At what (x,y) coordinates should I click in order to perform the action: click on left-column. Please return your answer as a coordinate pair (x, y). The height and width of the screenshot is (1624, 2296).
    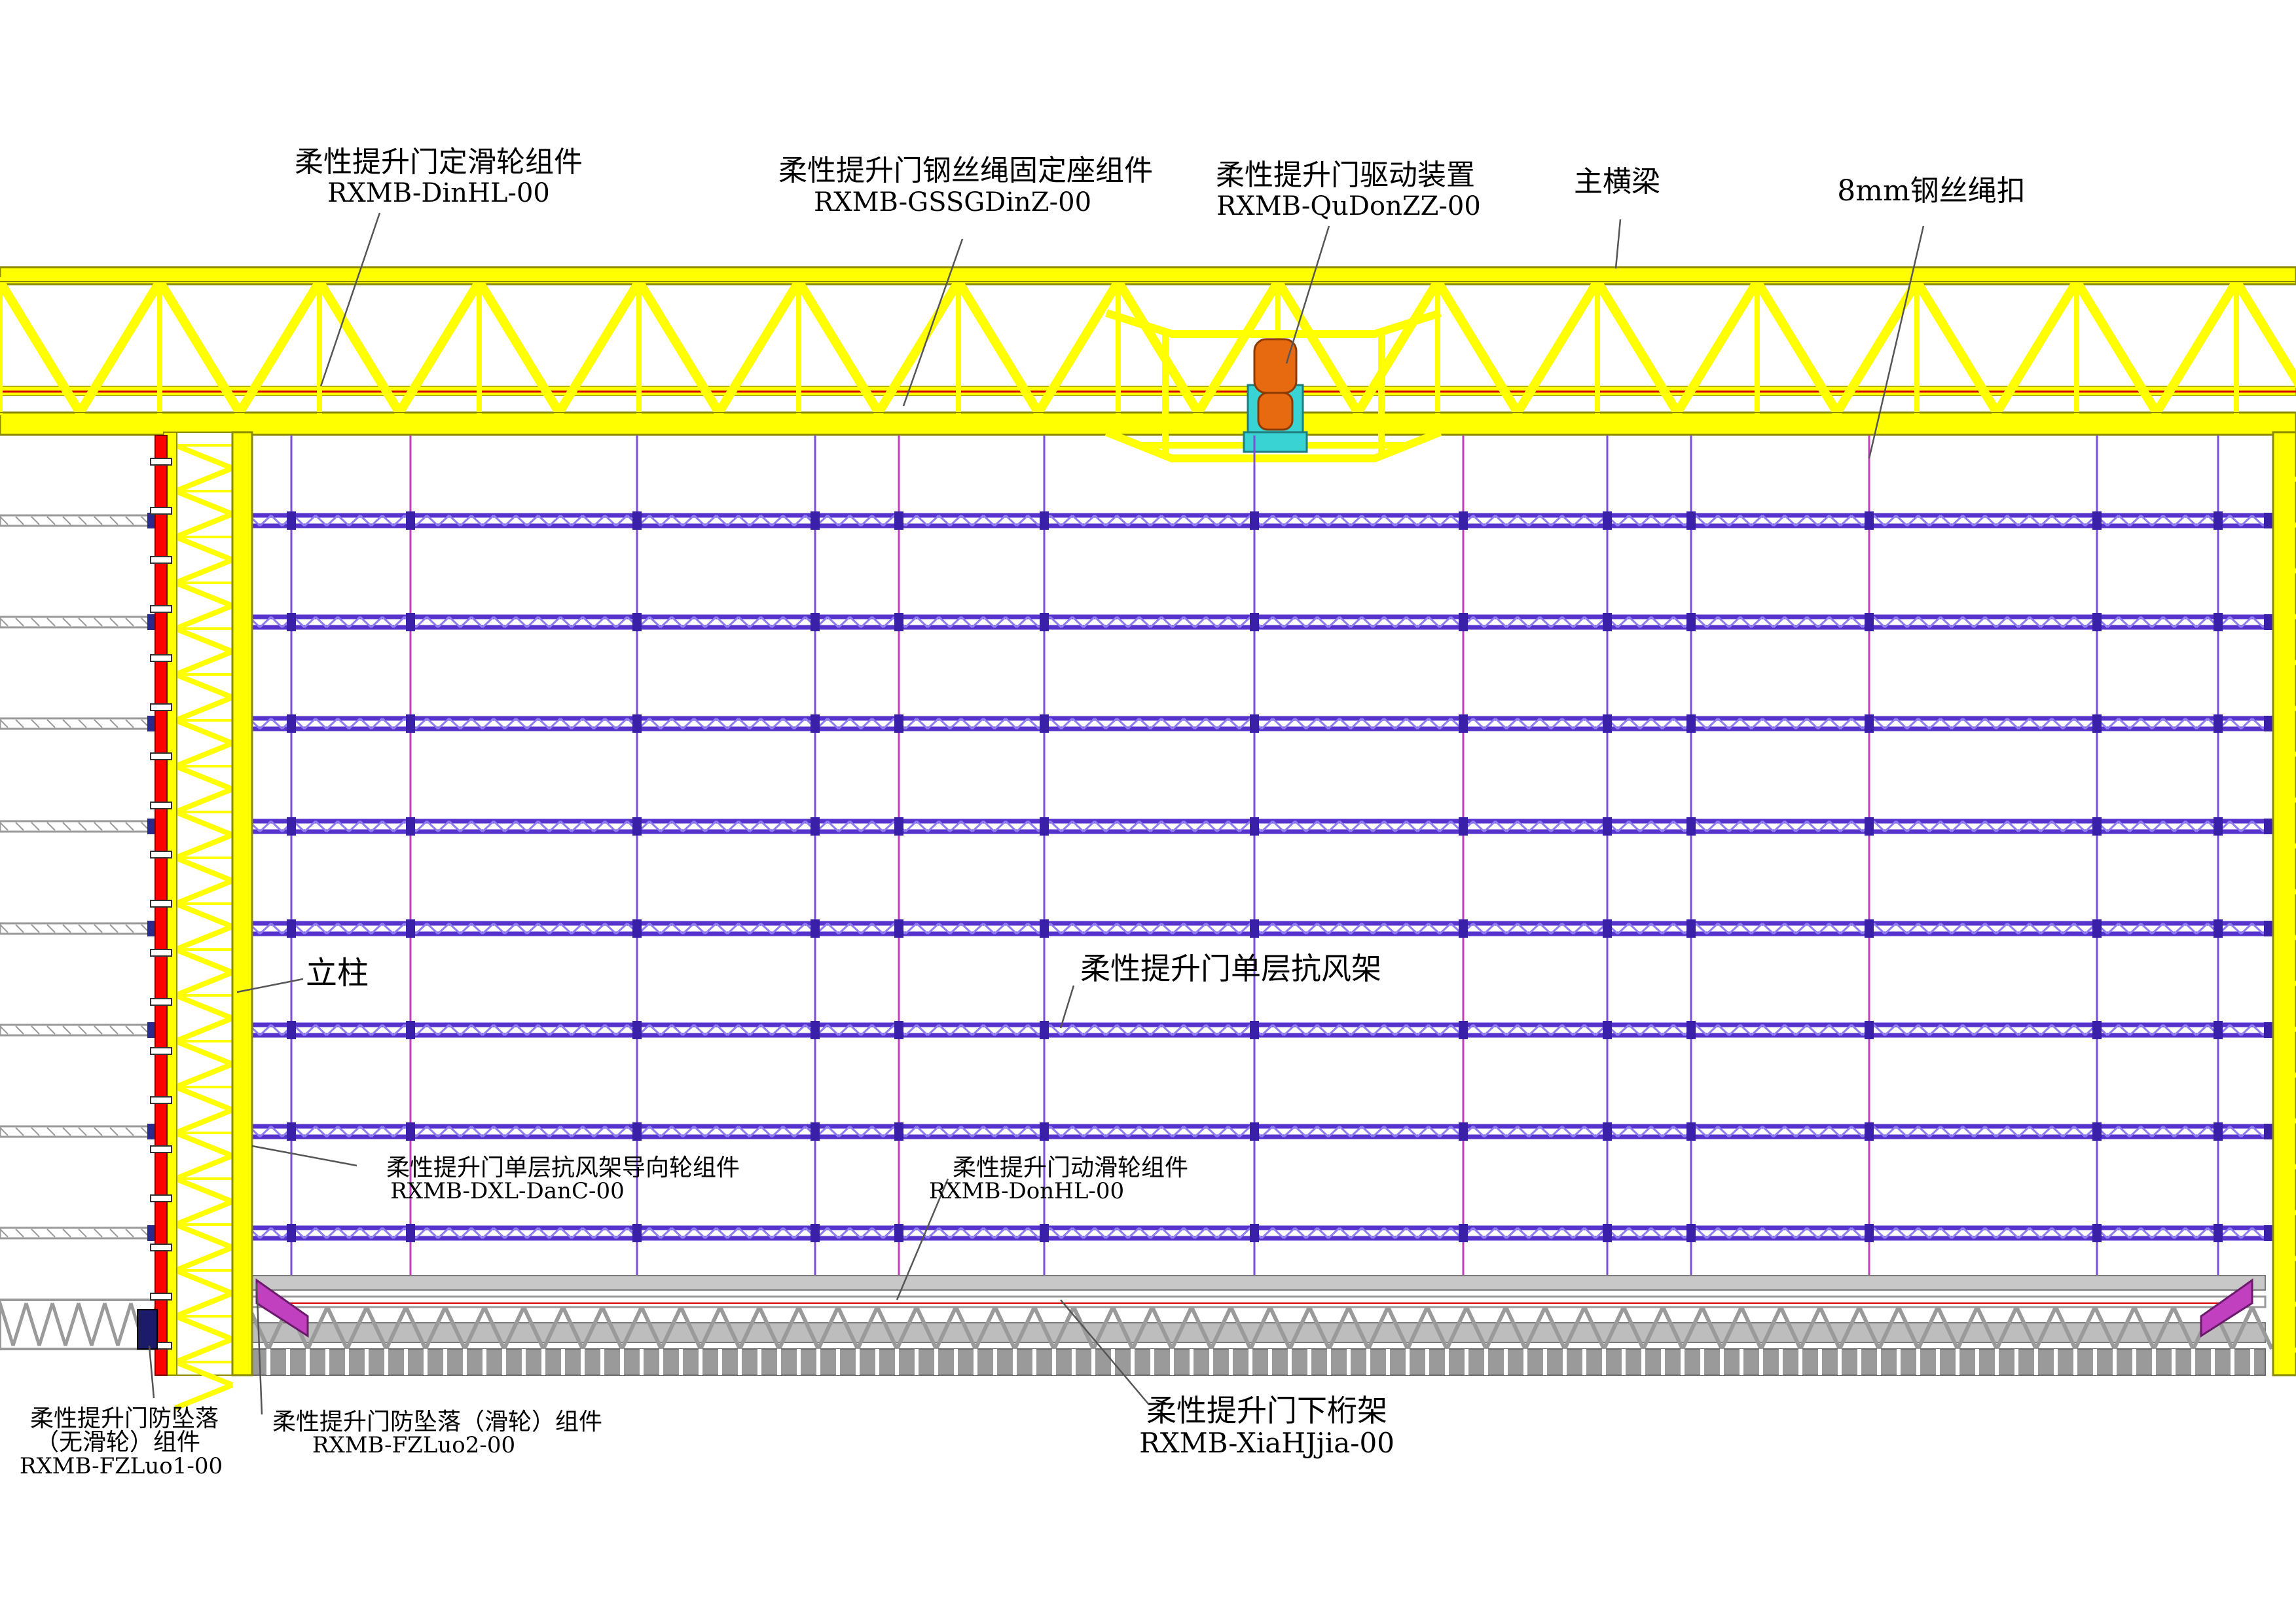
    Looking at the image, I should click on (195, 921).